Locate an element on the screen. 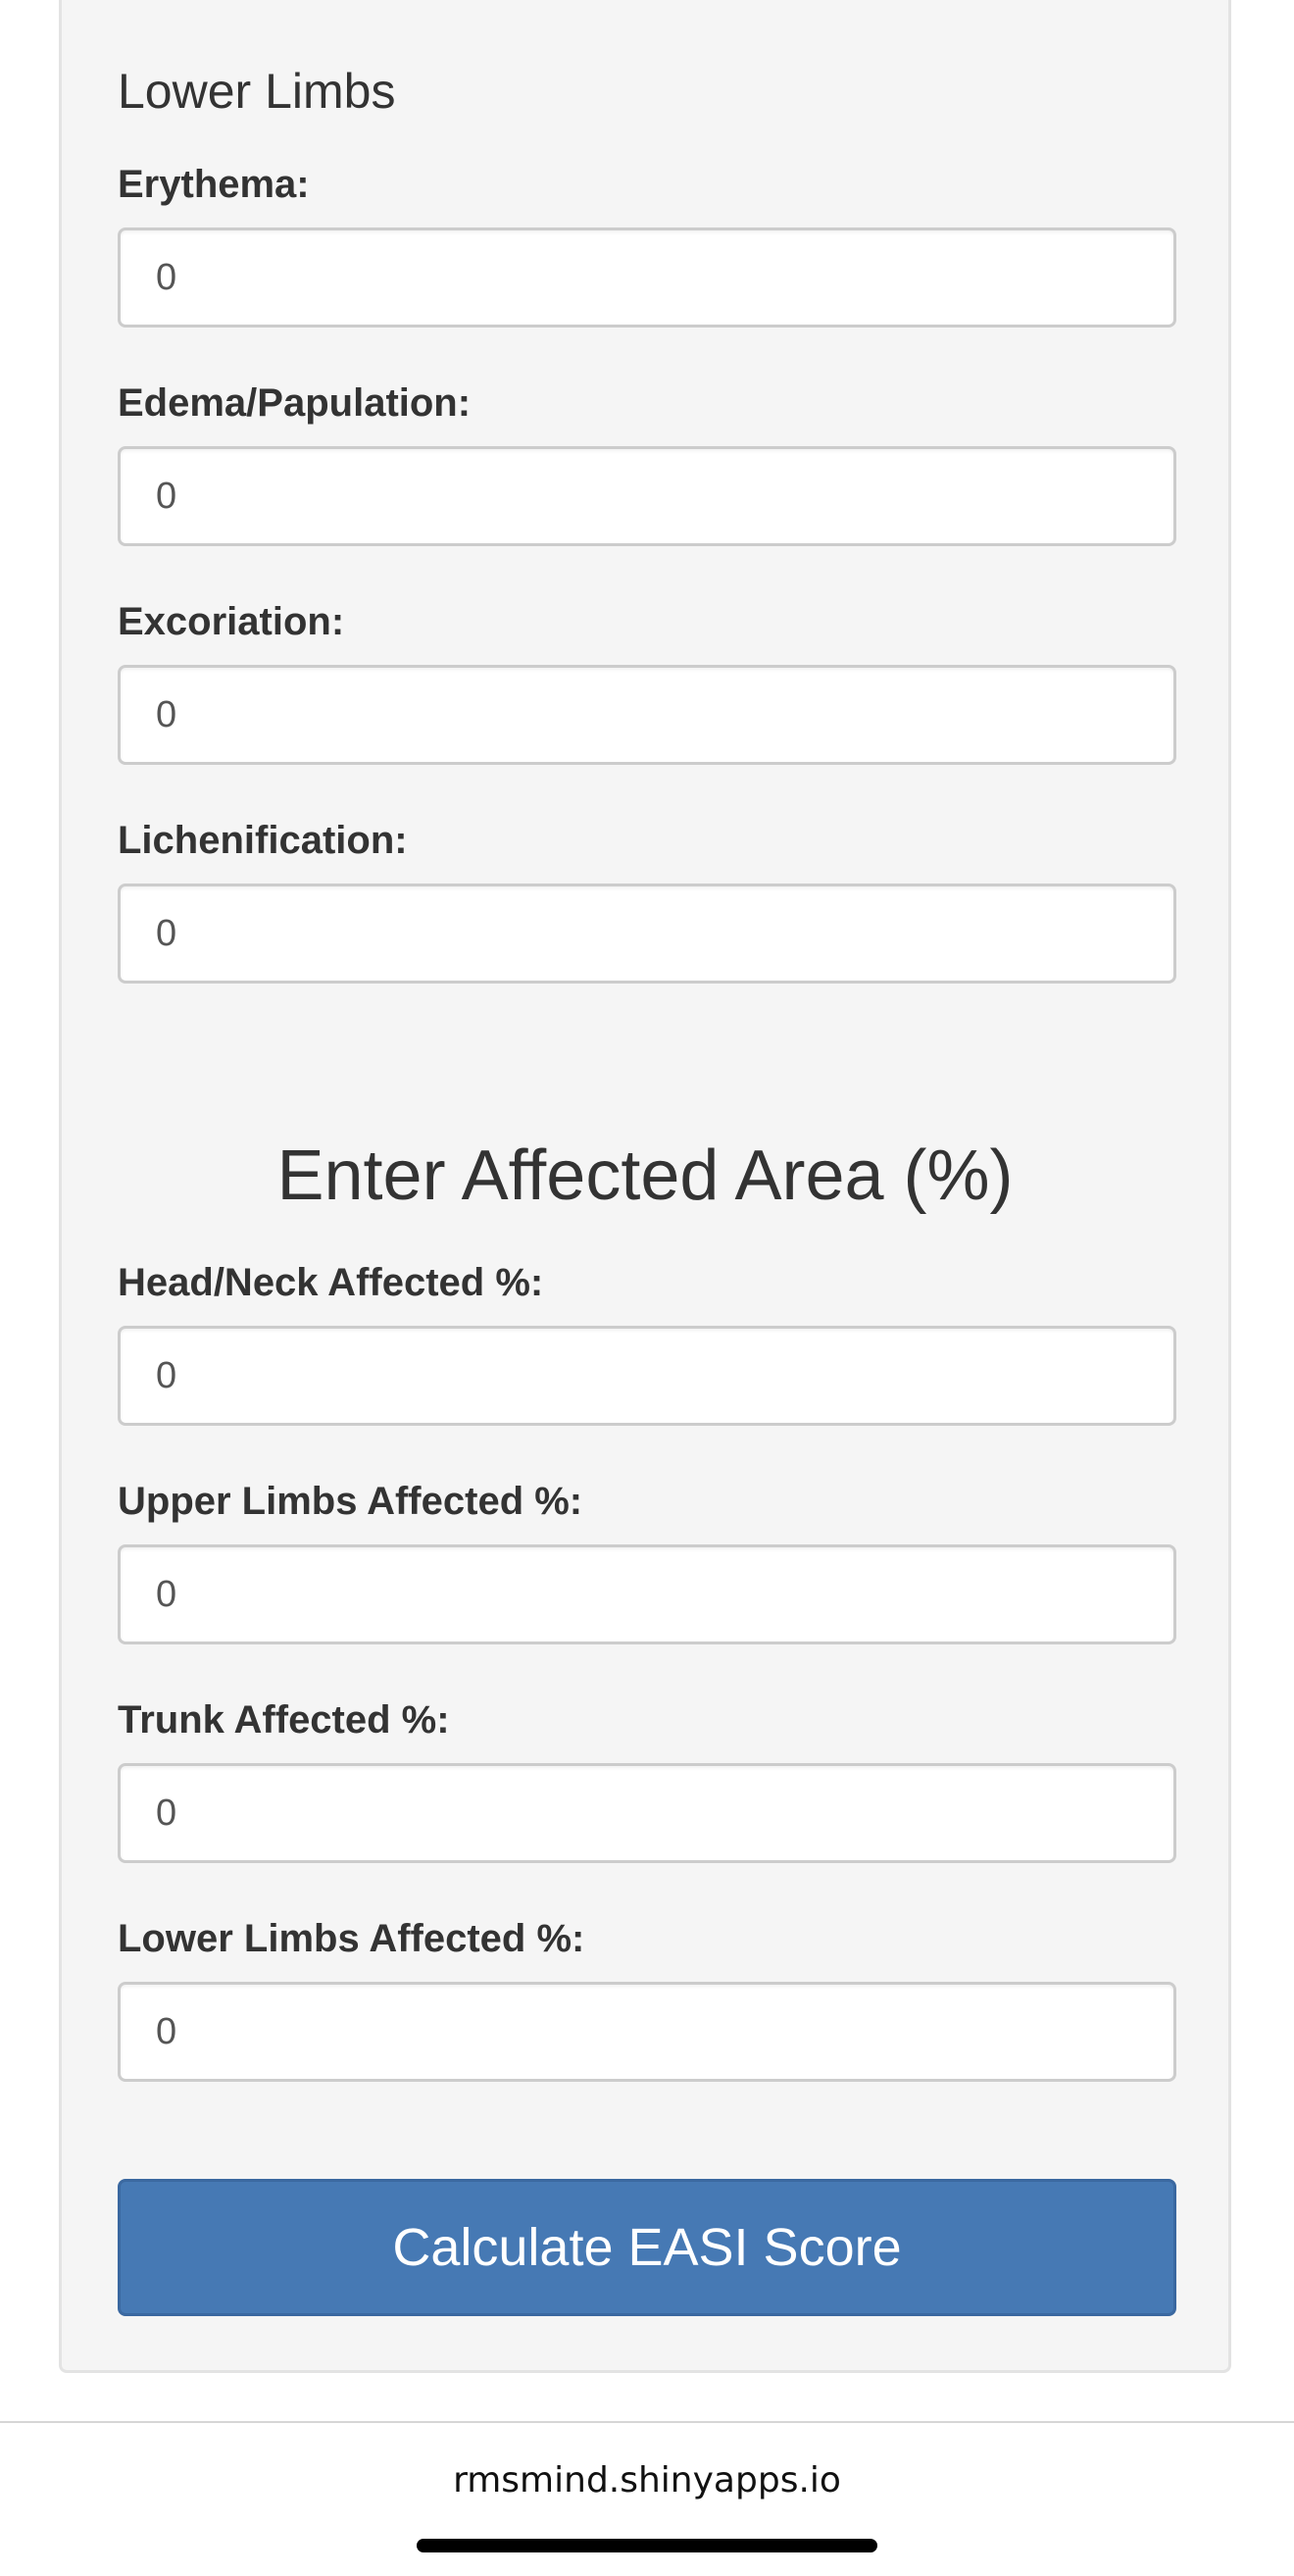 This screenshot has height=2576, width=1294. lower-limbs-affected-field: Lower Limbs Affected %: is located at coordinates (647, 1998).